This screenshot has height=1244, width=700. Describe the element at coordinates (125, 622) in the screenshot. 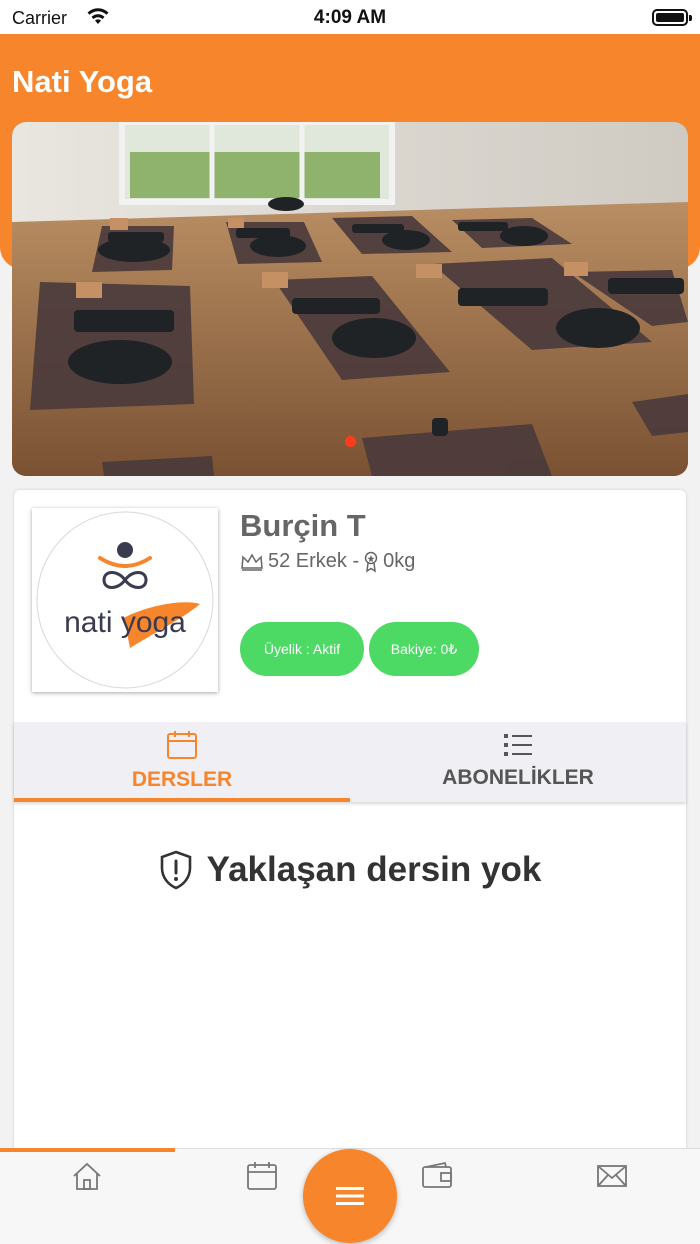

I see `svg-text: nati yoga` at that location.